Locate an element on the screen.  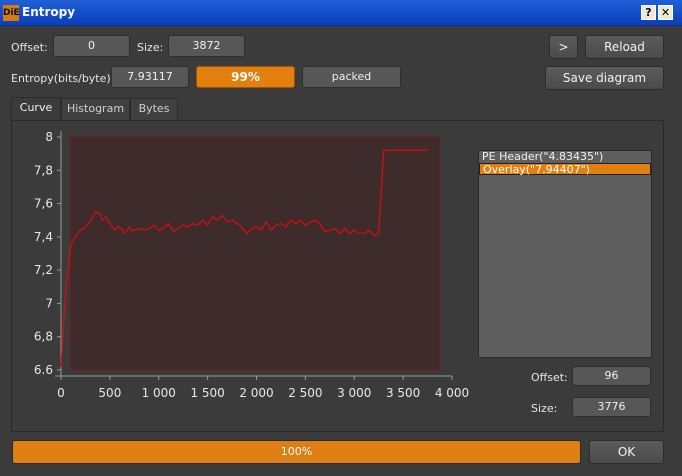
region-size-label: Size: is located at coordinates (544, 408).